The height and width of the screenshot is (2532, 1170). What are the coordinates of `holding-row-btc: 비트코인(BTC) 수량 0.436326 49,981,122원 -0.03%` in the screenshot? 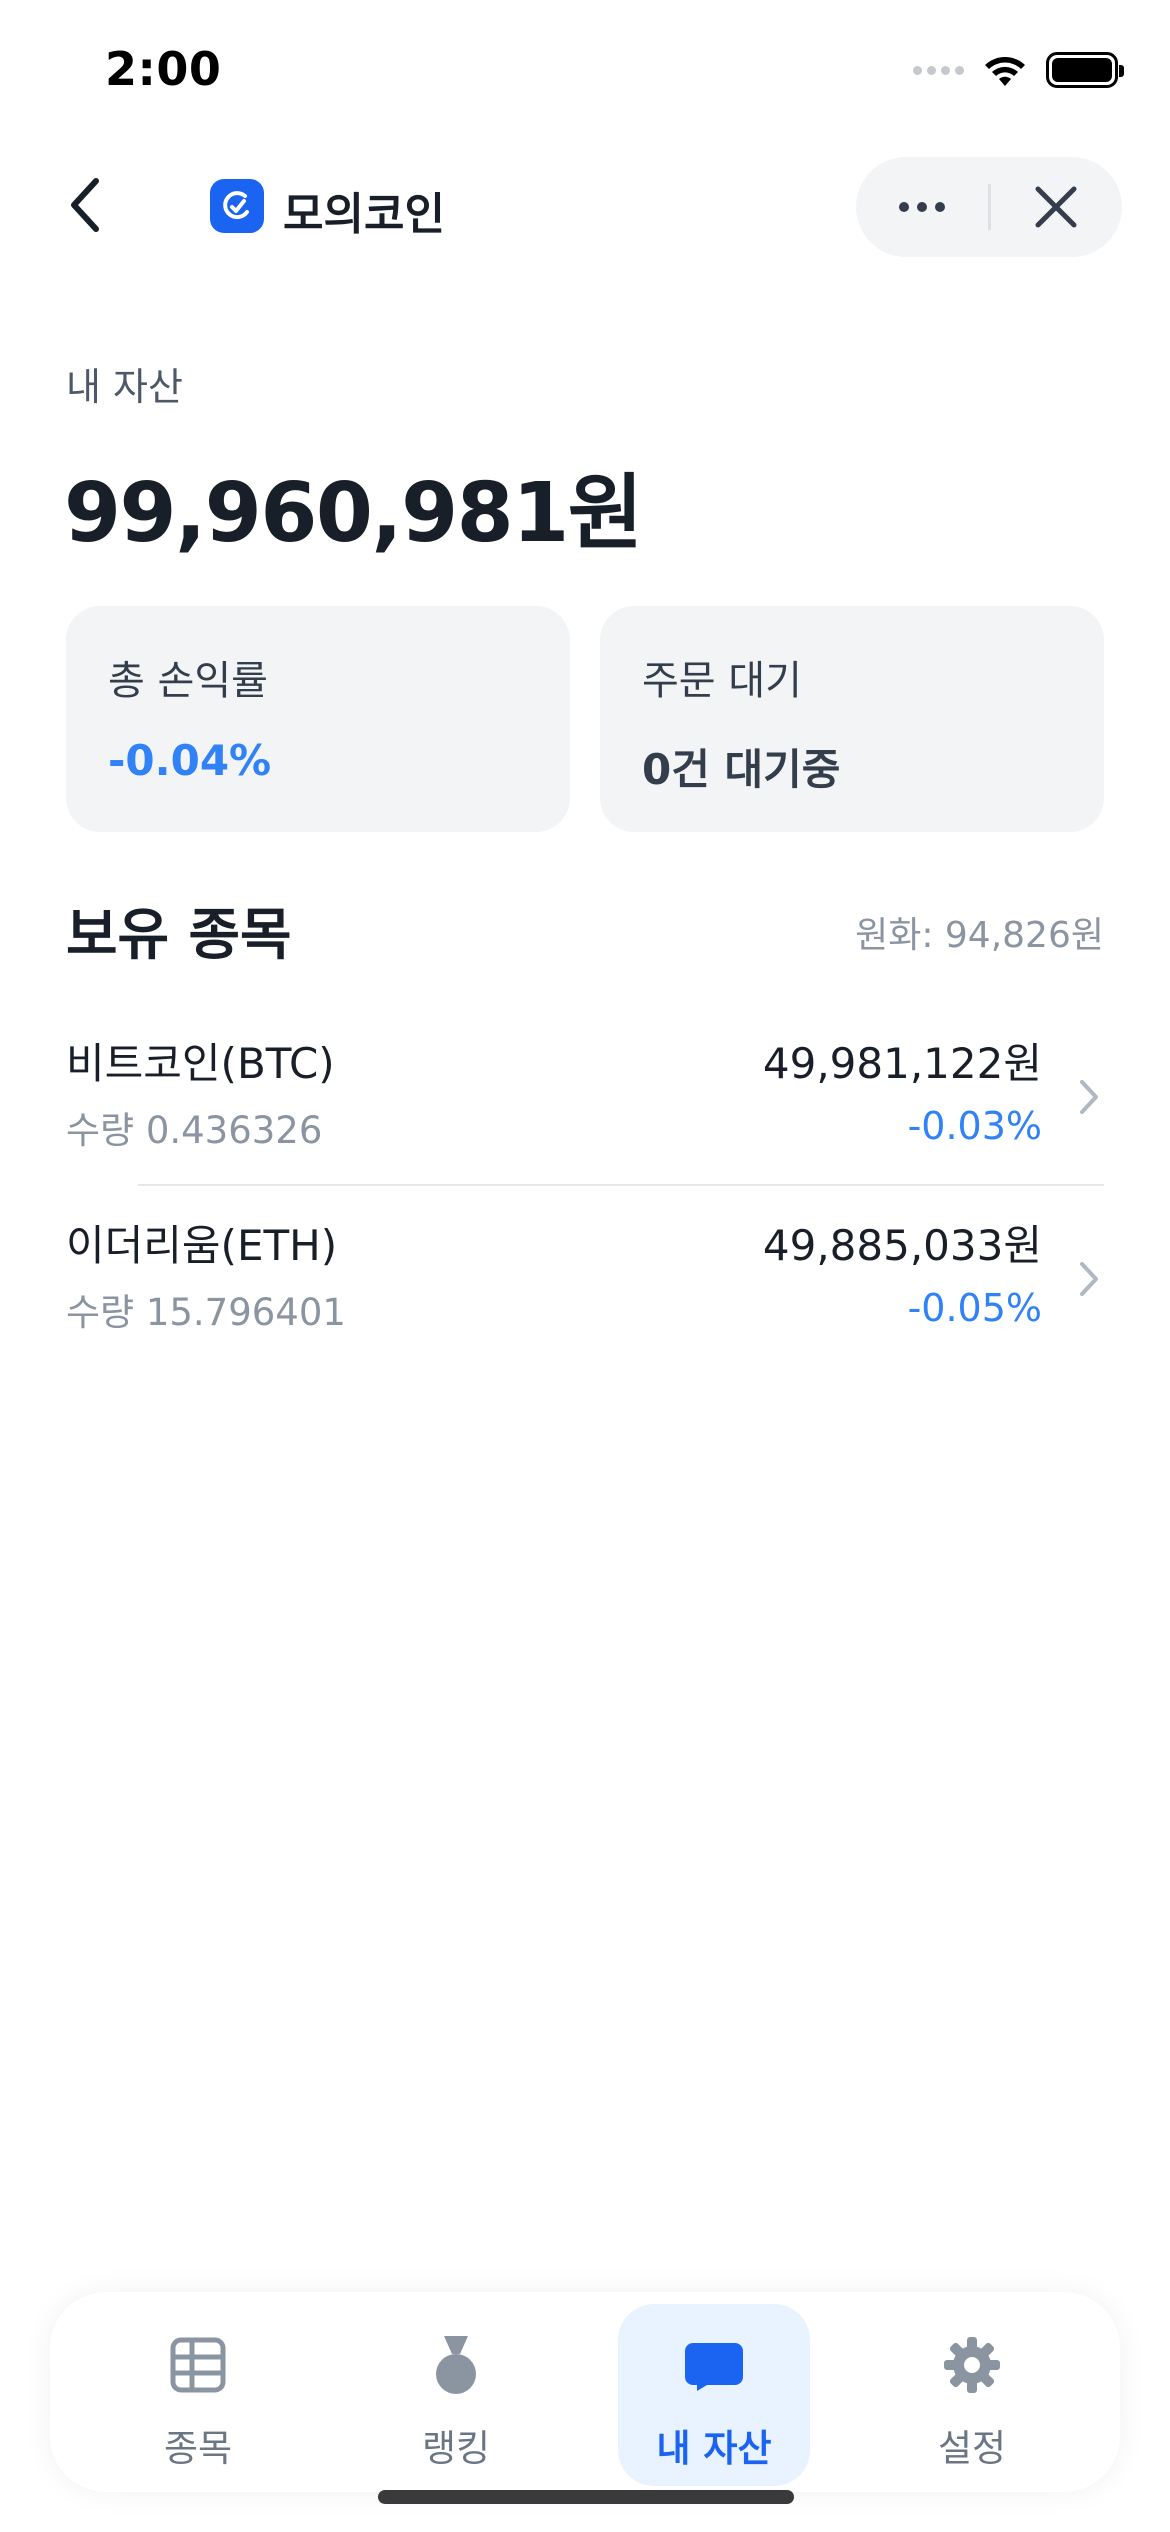 It's located at (585, 1100).